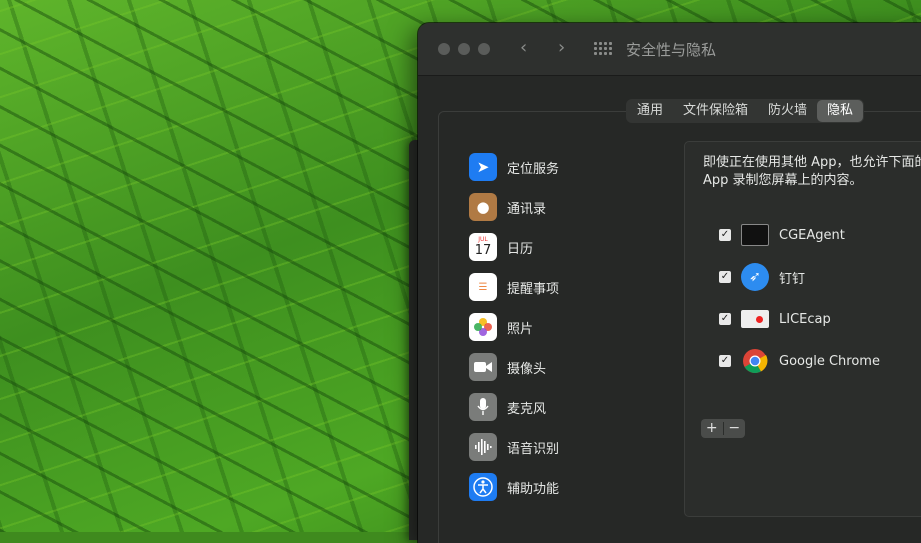 The image size is (921, 543). Describe the element at coordinates (483, 447) in the screenshot. I see `waveform-icon` at that location.